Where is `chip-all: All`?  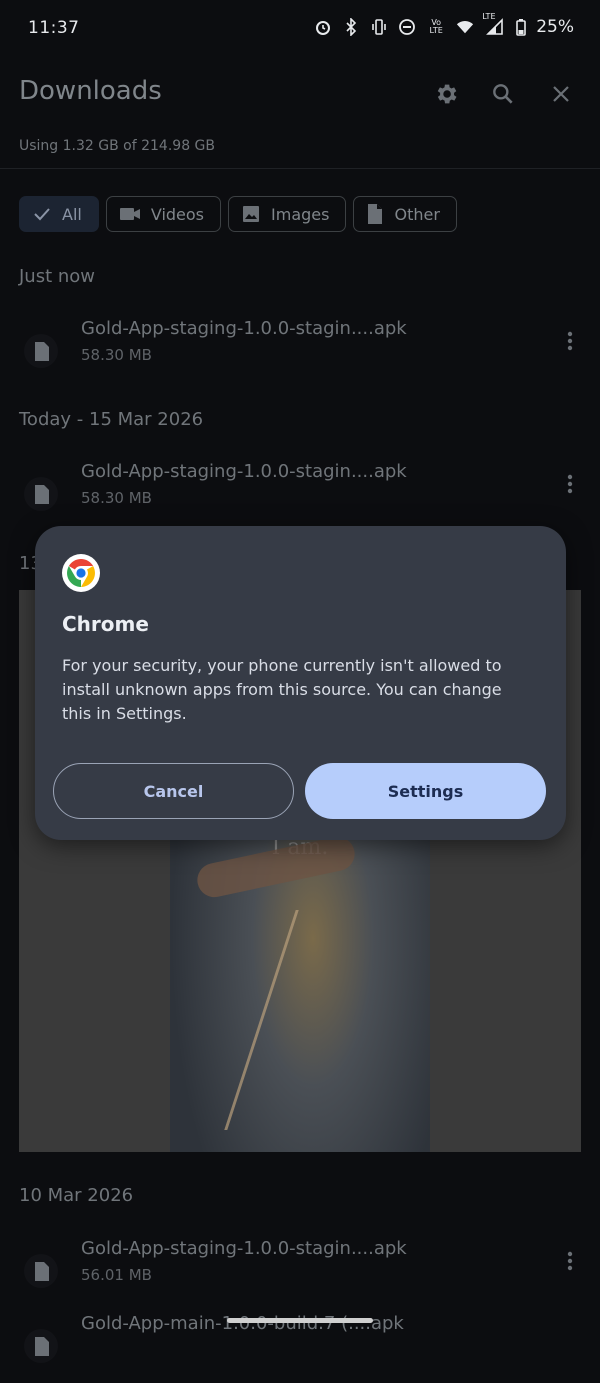 chip-all: All is located at coordinates (59, 214).